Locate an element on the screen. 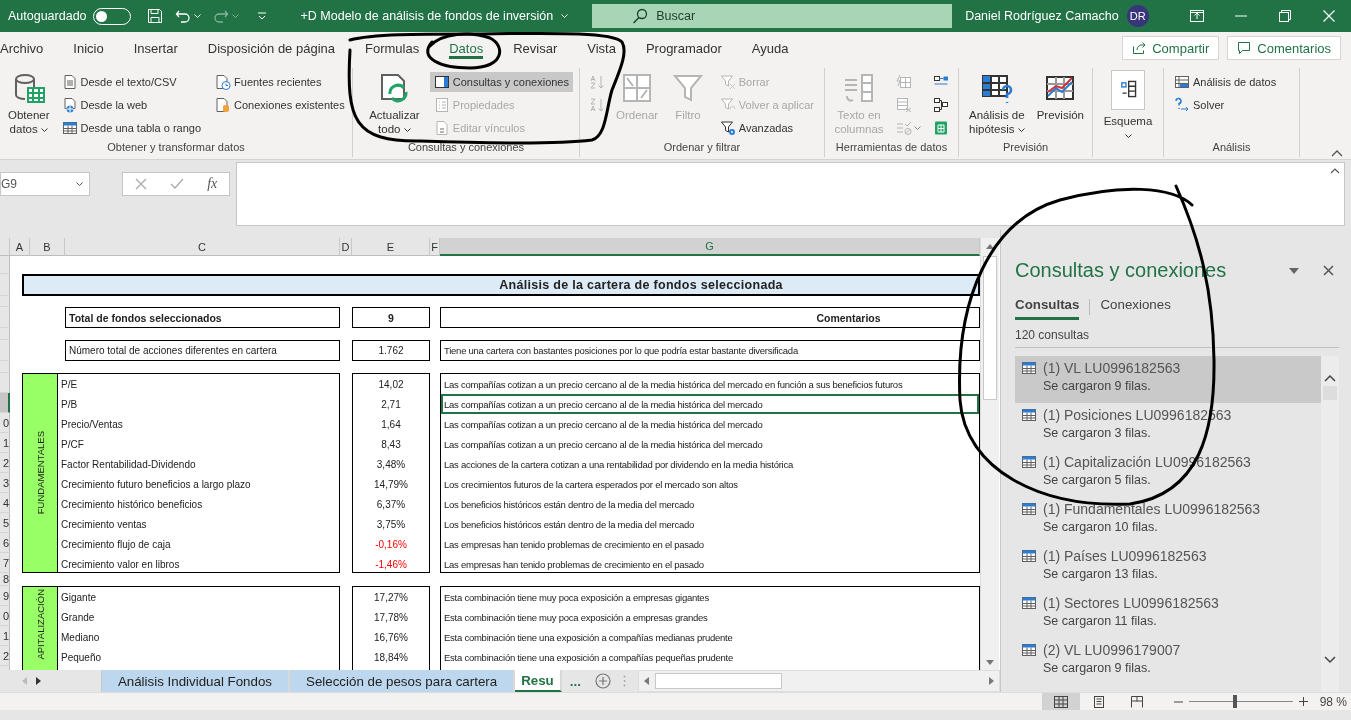 This screenshot has width=1351, height=720. ribbon-button: Análisis de hipótesis is located at coordinates (997, 104).